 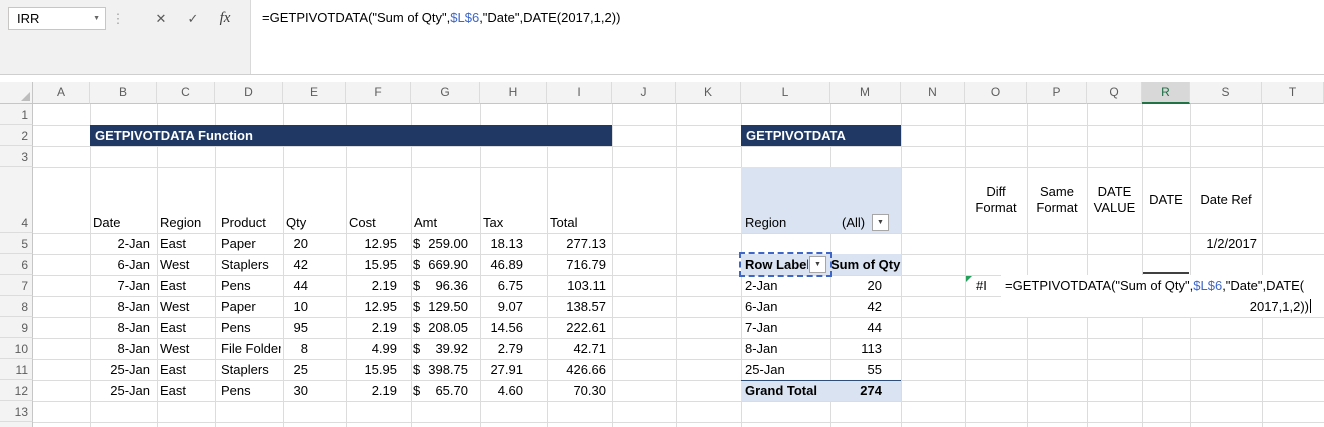 What do you see at coordinates (761, 327) in the screenshot?
I see `pivot-row-label: 7-Jan` at bounding box center [761, 327].